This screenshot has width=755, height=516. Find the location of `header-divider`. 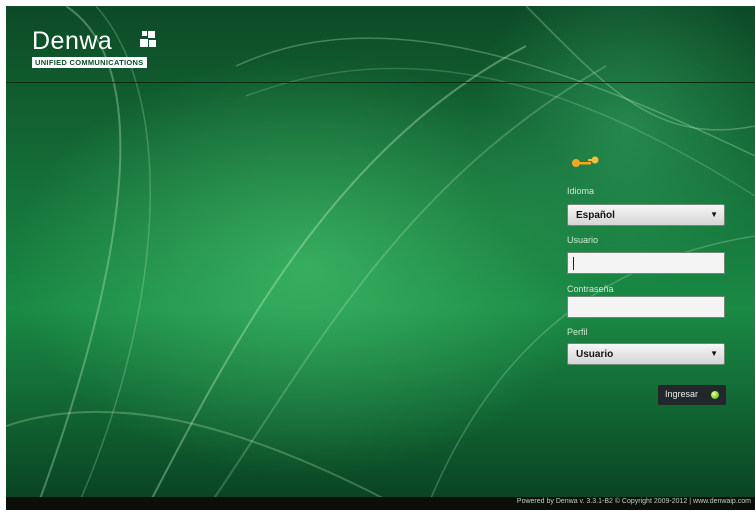

header-divider is located at coordinates (380, 82).